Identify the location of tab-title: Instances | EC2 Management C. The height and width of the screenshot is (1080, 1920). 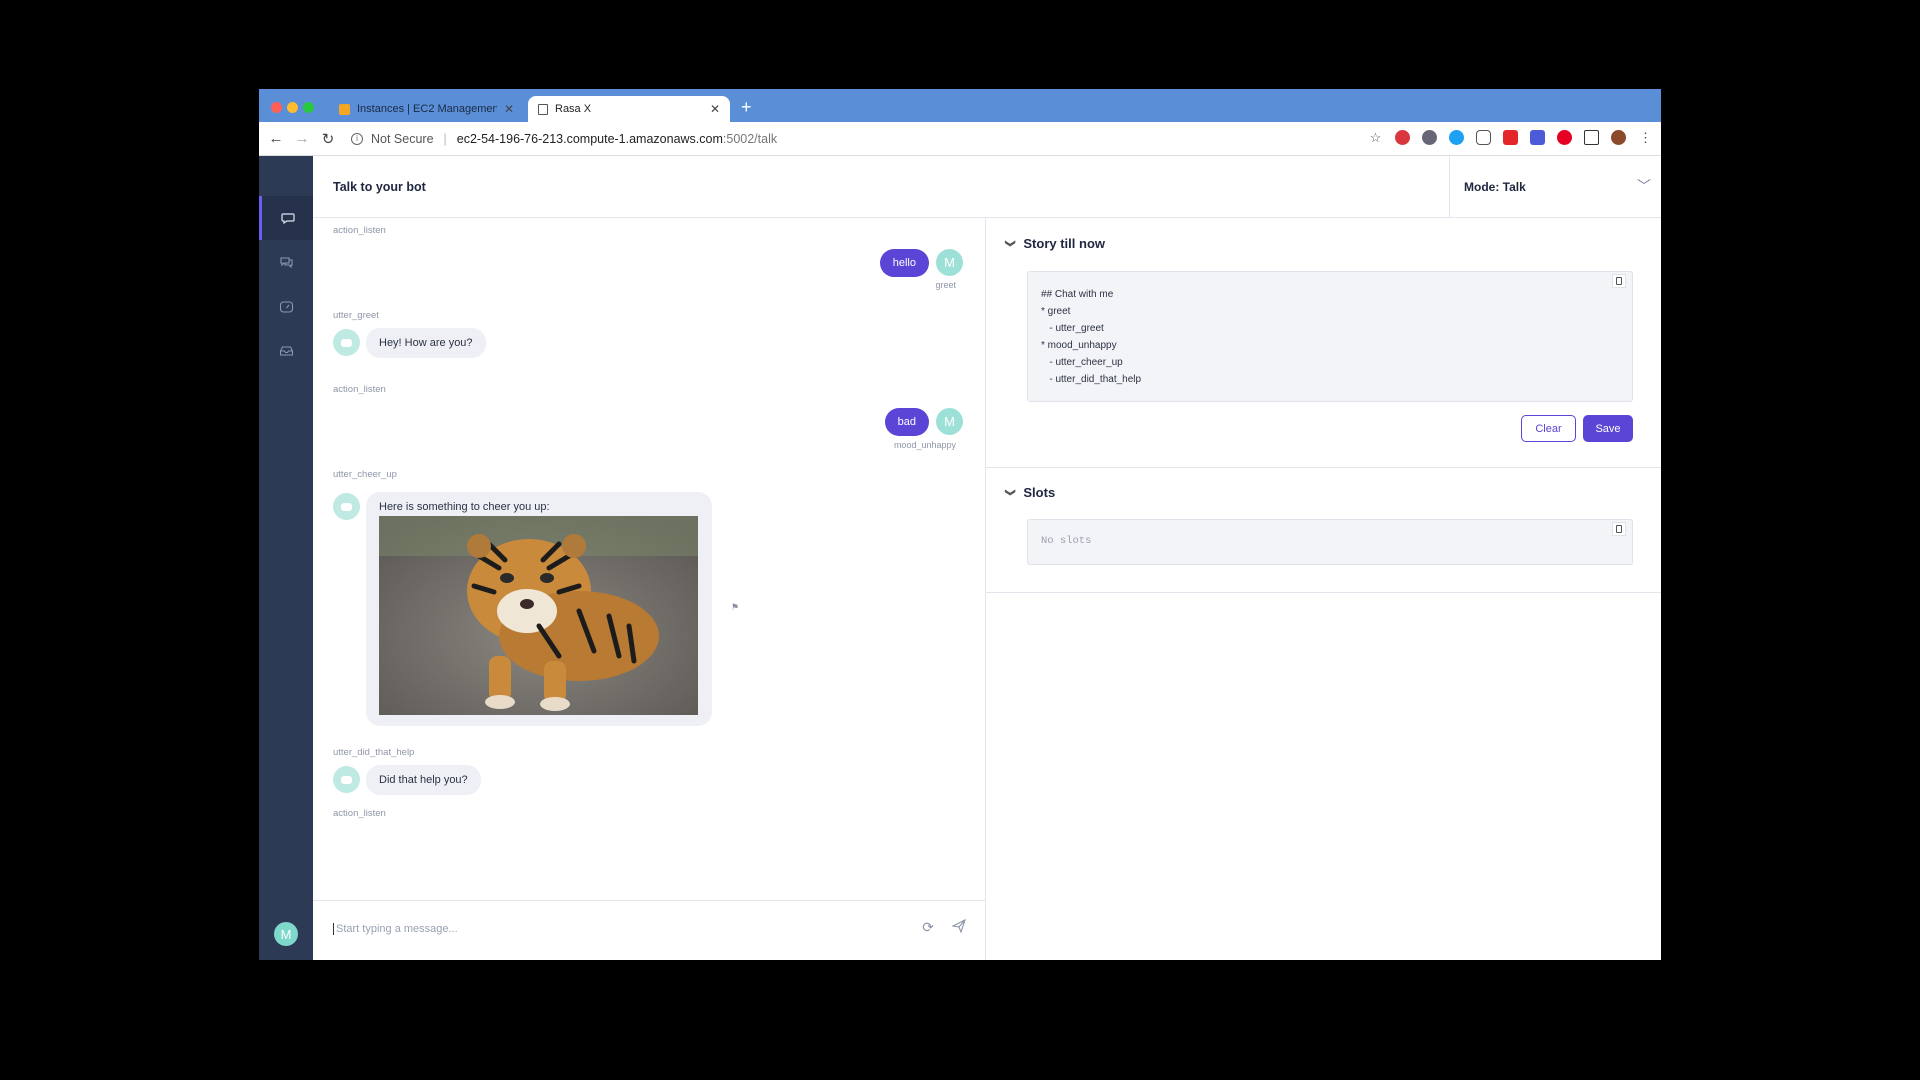
(427, 109).